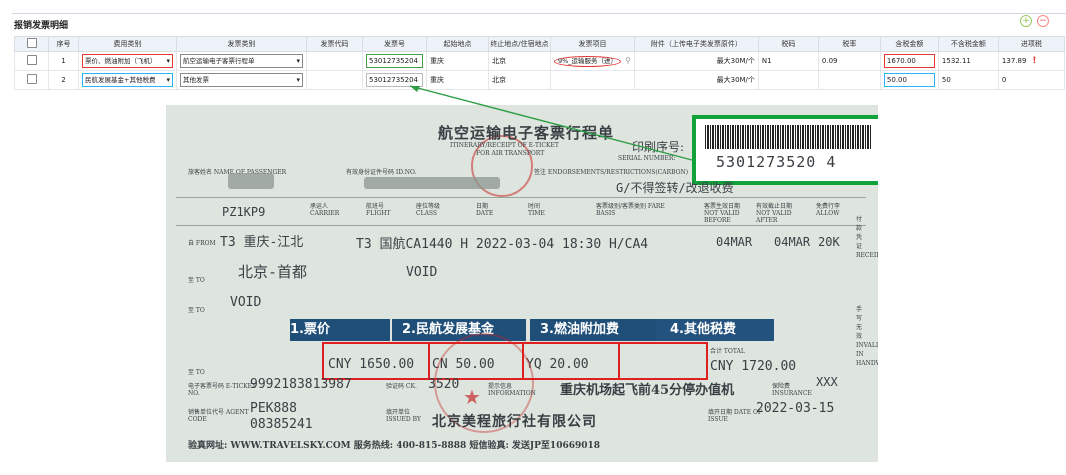 This screenshot has height=475, width=1066. What do you see at coordinates (244, 212) in the screenshot?
I see `pnr-code: PZ1KP9` at bounding box center [244, 212].